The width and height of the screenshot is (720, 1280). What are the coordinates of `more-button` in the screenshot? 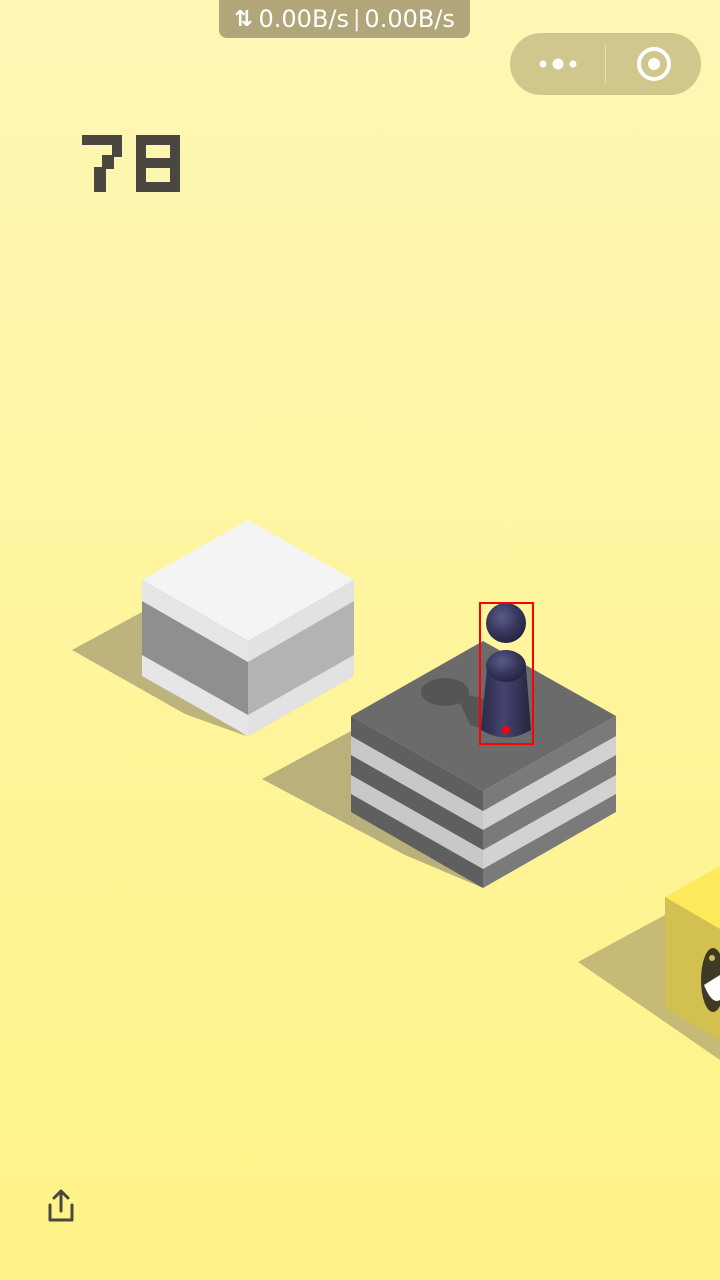 It's located at (557, 64).